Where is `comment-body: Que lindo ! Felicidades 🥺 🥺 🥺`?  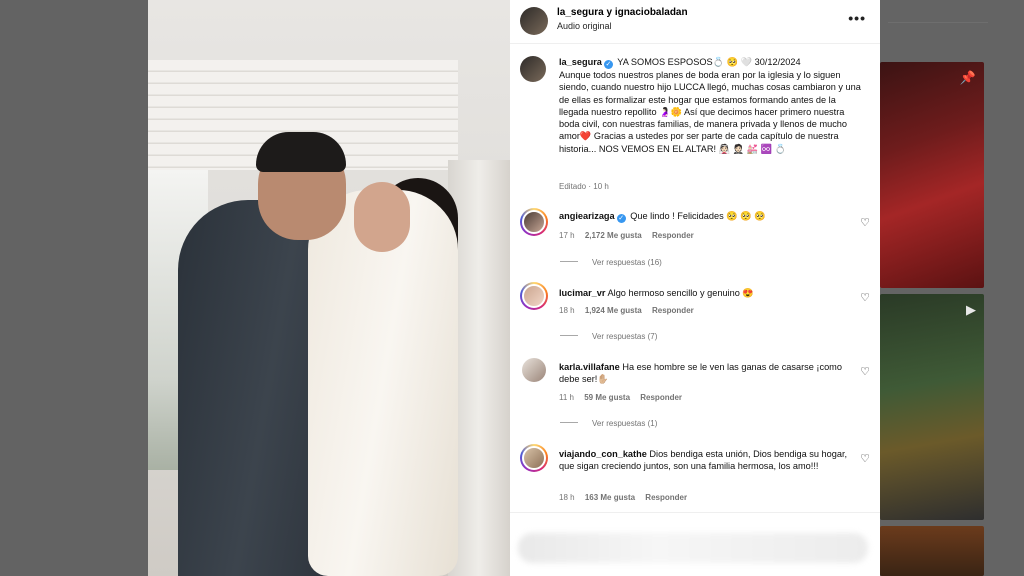 comment-body: Que lindo ! Felicidades 🥺 🥺 🥺 is located at coordinates (698, 216).